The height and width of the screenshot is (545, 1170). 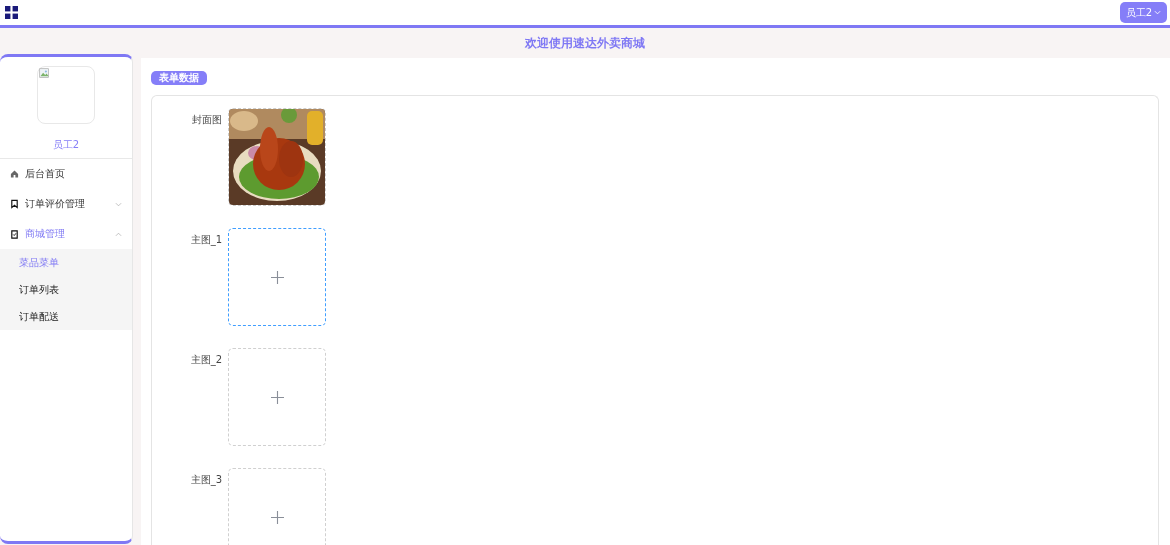 What do you see at coordinates (66, 145) in the screenshot?
I see `username: 员工2` at bounding box center [66, 145].